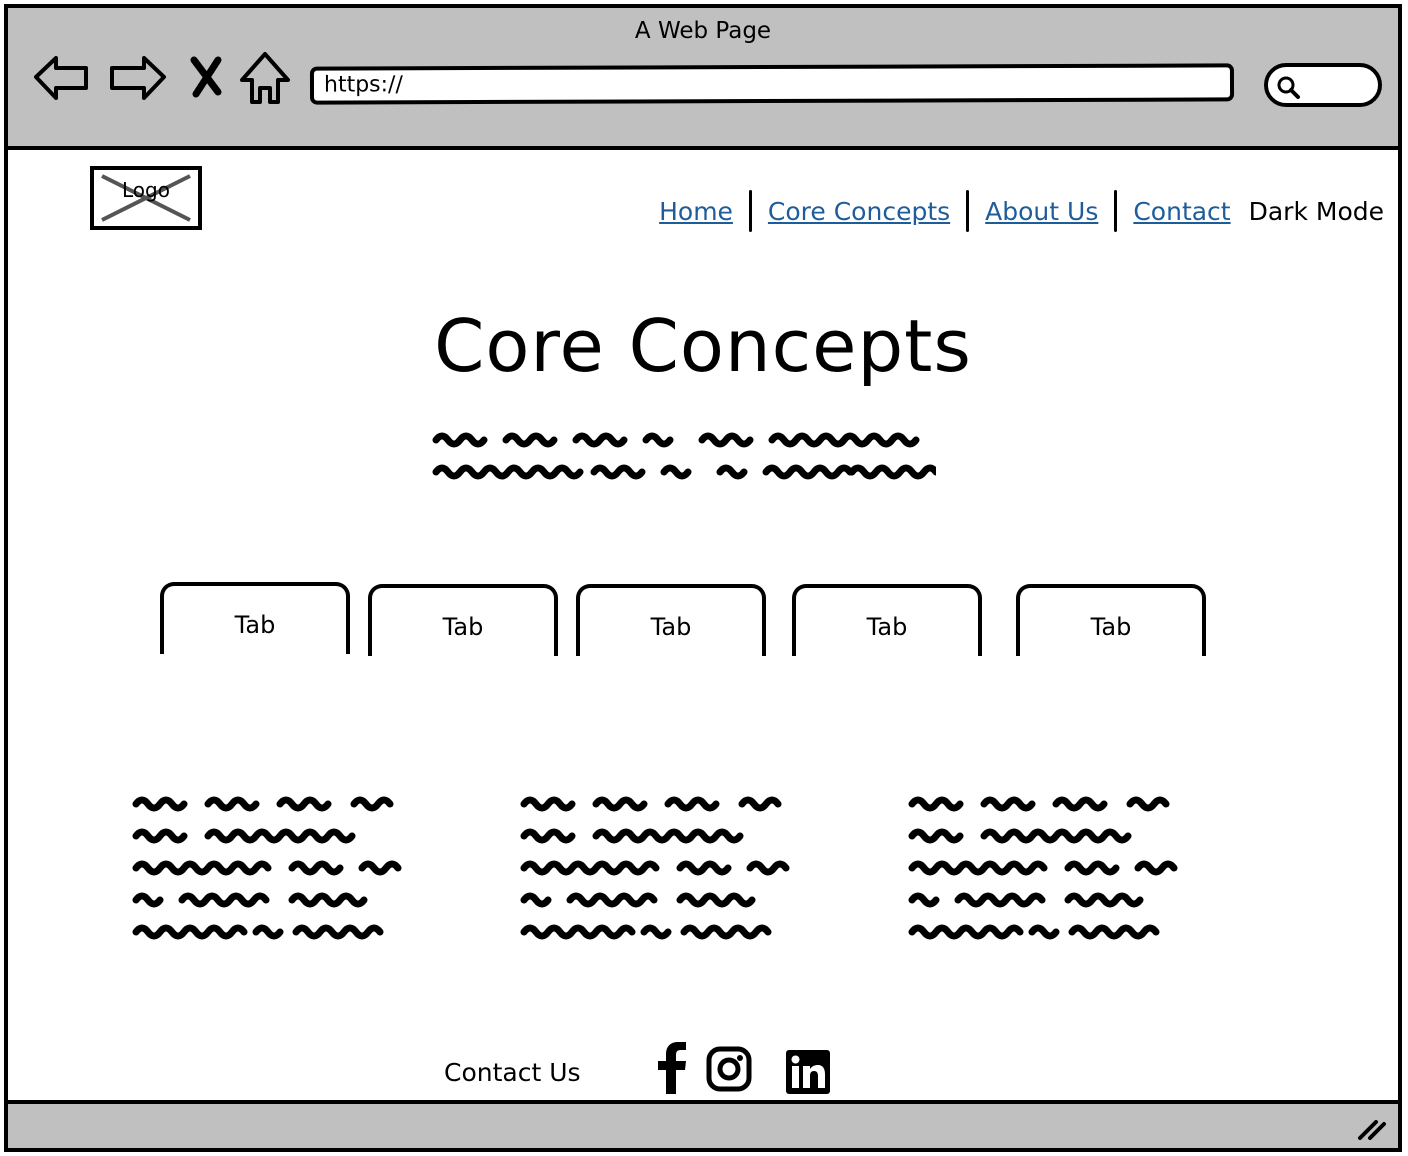  What do you see at coordinates (703, 1124) in the screenshot?
I see `browser-status-bar` at bounding box center [703, 1124].